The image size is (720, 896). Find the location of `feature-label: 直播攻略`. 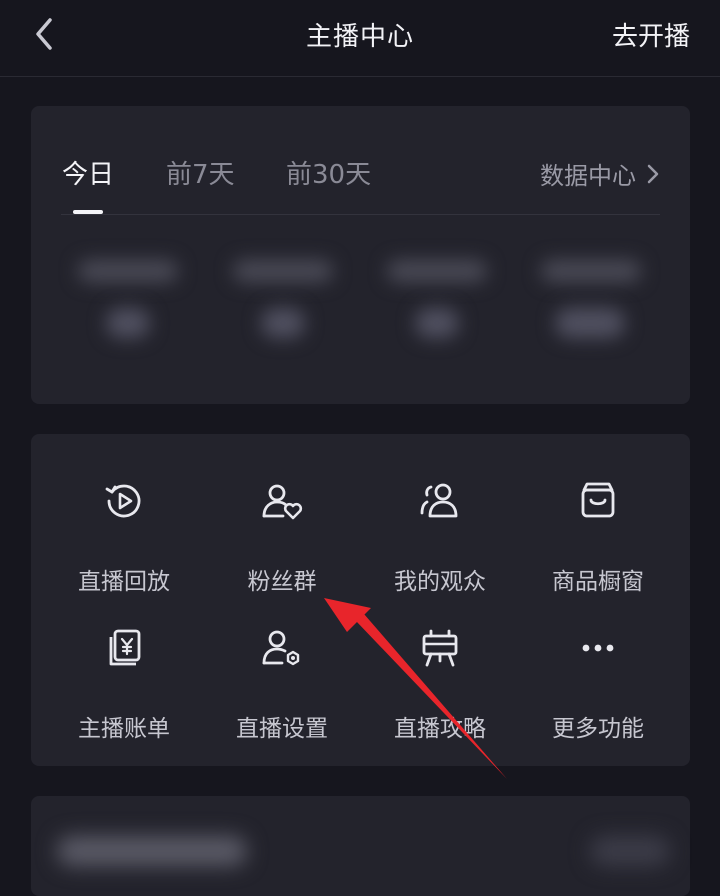

feature-label: 直播攻略 is located at coordinates (440, 729).